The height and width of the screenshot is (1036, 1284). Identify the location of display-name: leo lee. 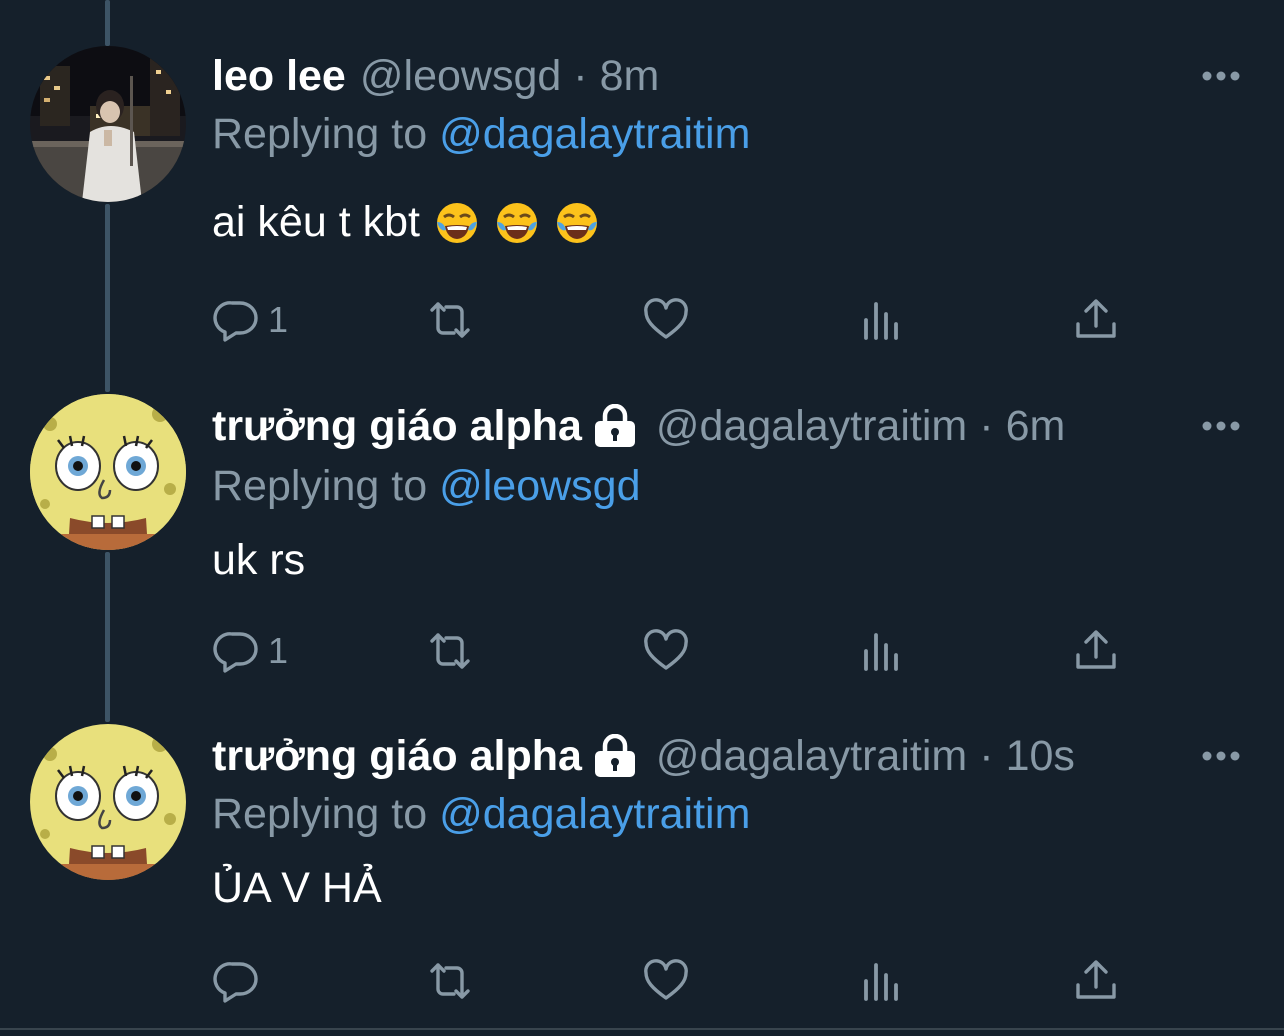
(279, 76).